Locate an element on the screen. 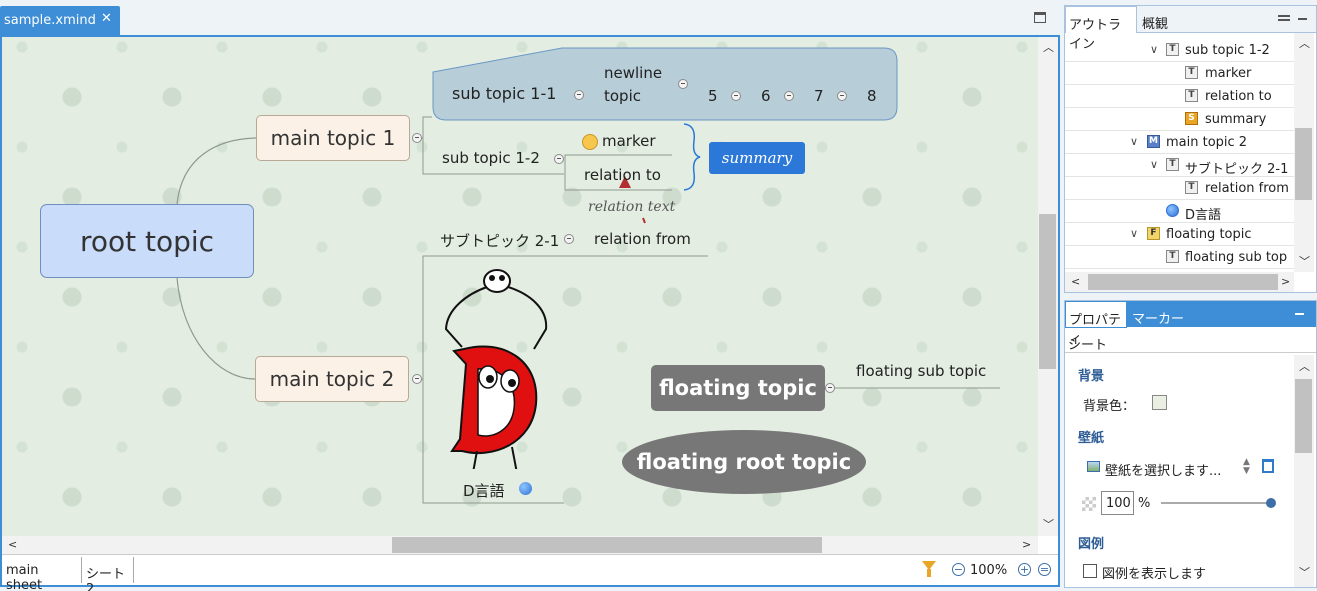 This screenshot has width=1317, height=591. legend-section-heading: 図例 is located at coordinates (1091, 544).